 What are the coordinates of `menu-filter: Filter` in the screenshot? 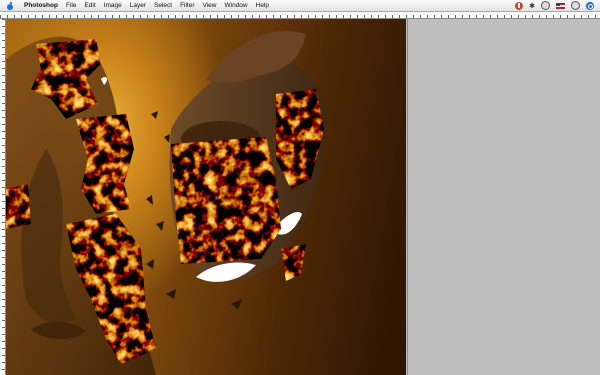 It's located at (187, 5).